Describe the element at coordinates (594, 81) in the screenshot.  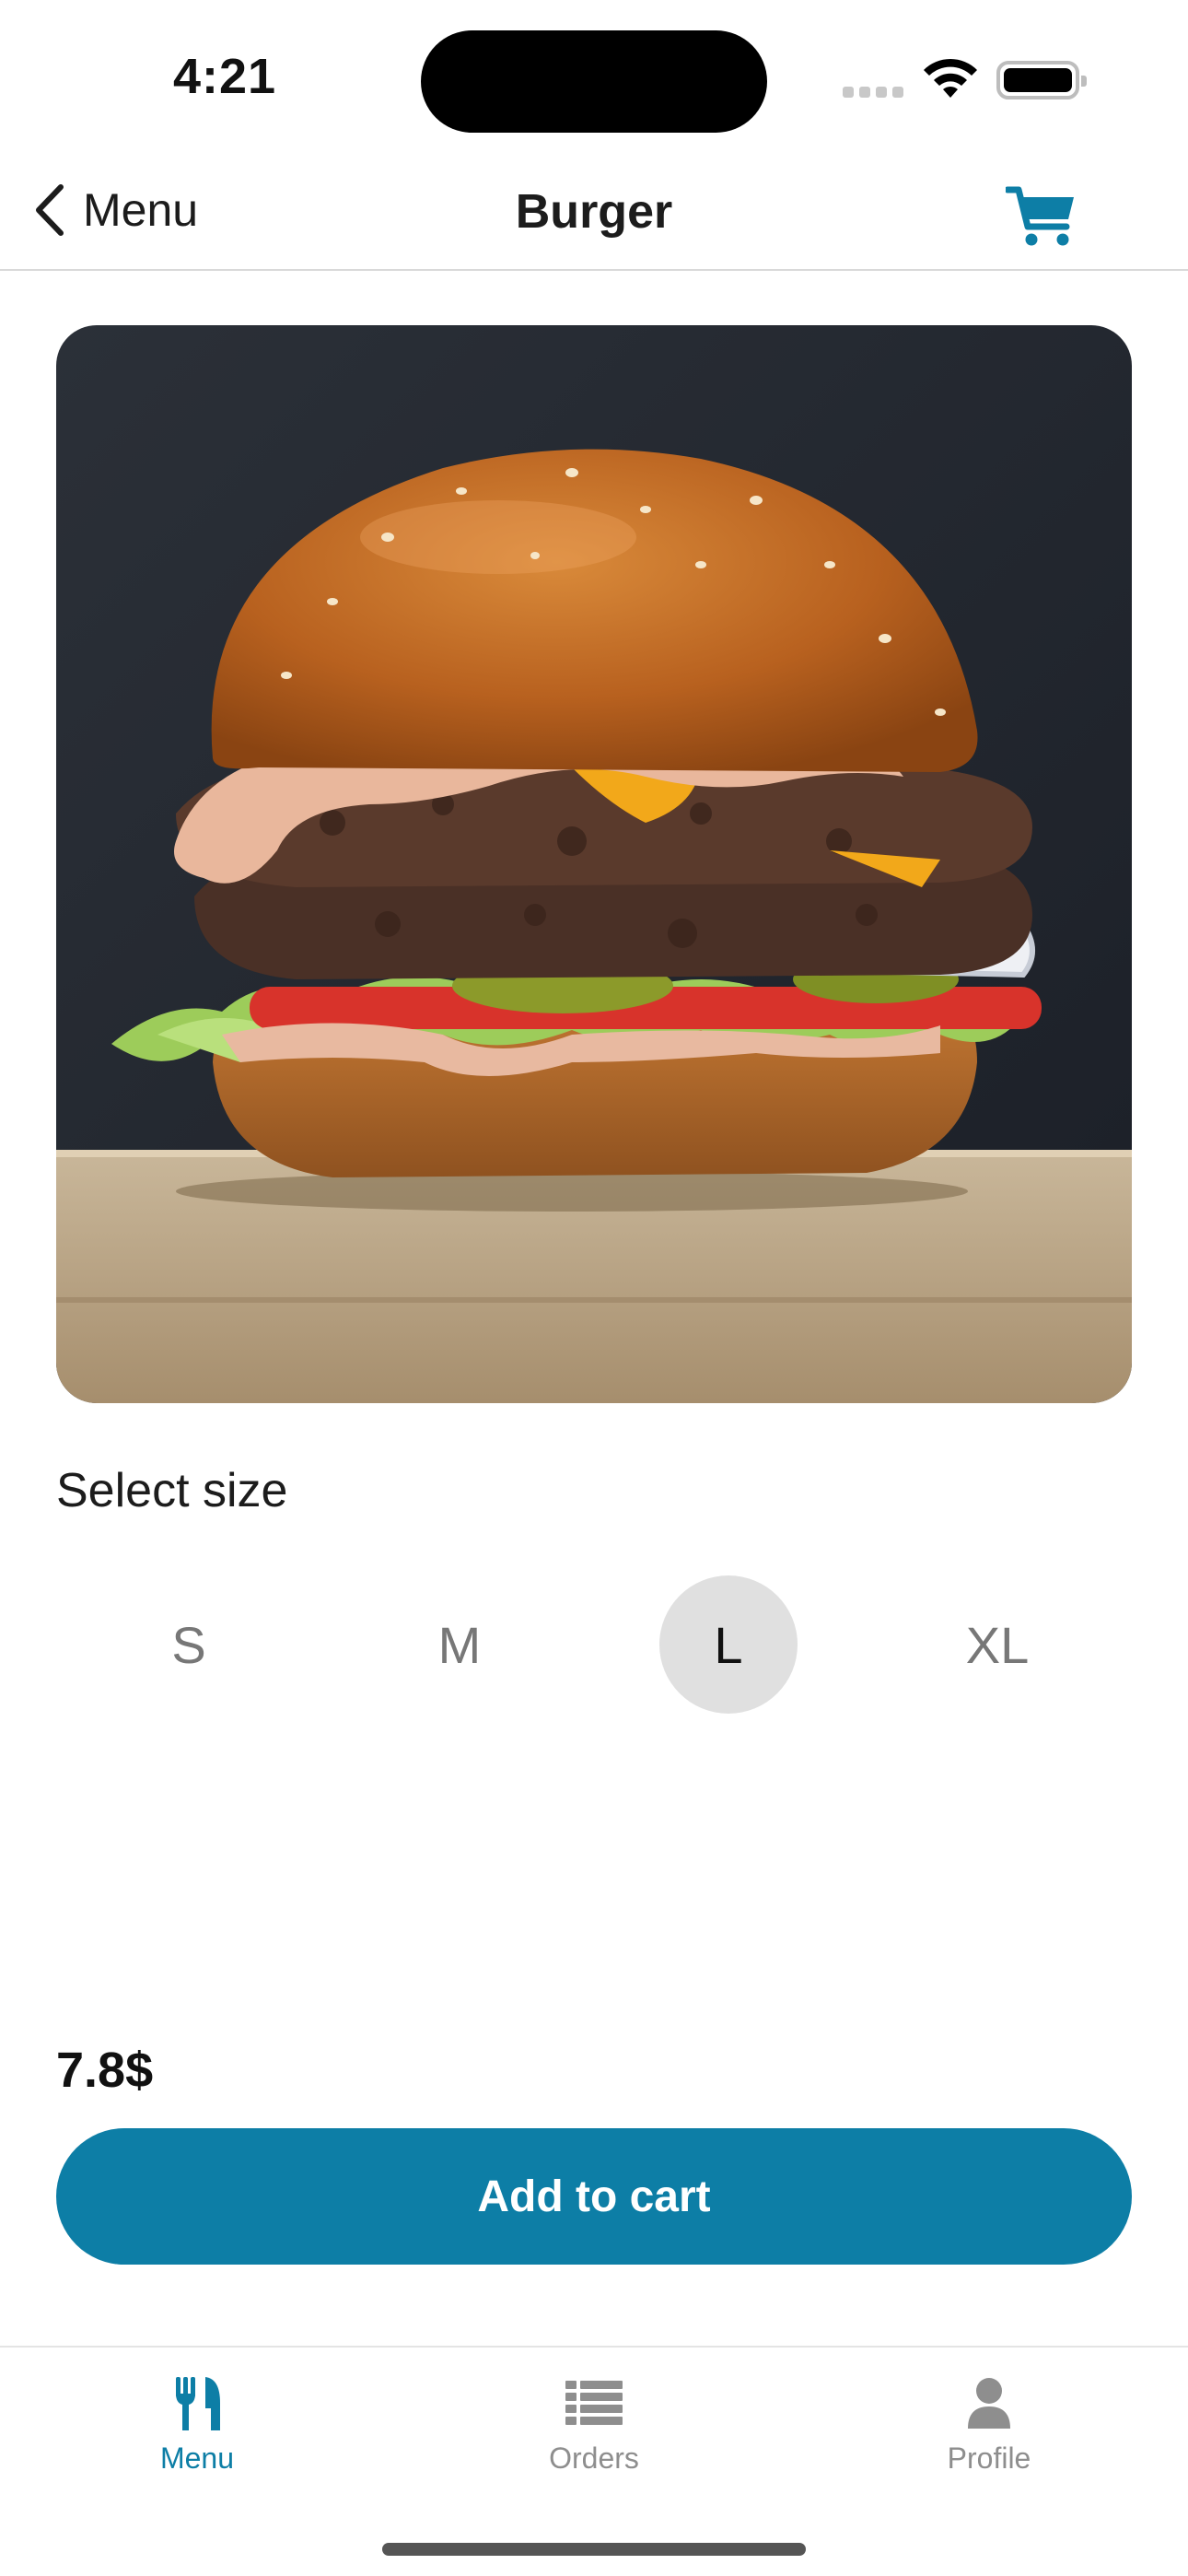
I see `dynamic-island` at that location.